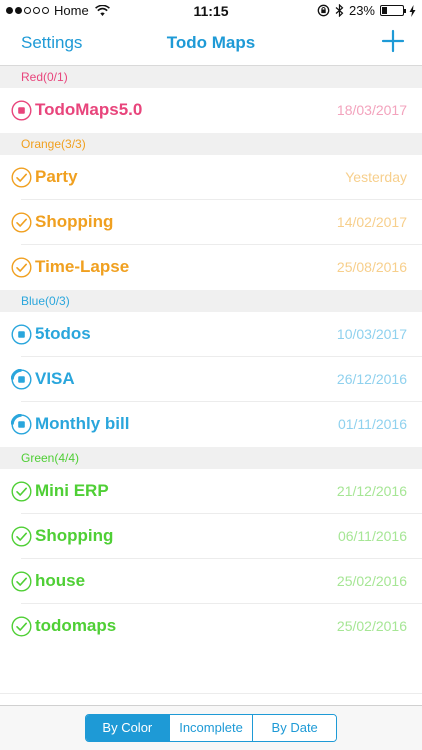 This screenshot has height=750, width=422. What do you see at coordinates (211, 334) in the screenshot?
I see `todo-row: 5todos 10/03/2017` at bounding box center [211, 334].